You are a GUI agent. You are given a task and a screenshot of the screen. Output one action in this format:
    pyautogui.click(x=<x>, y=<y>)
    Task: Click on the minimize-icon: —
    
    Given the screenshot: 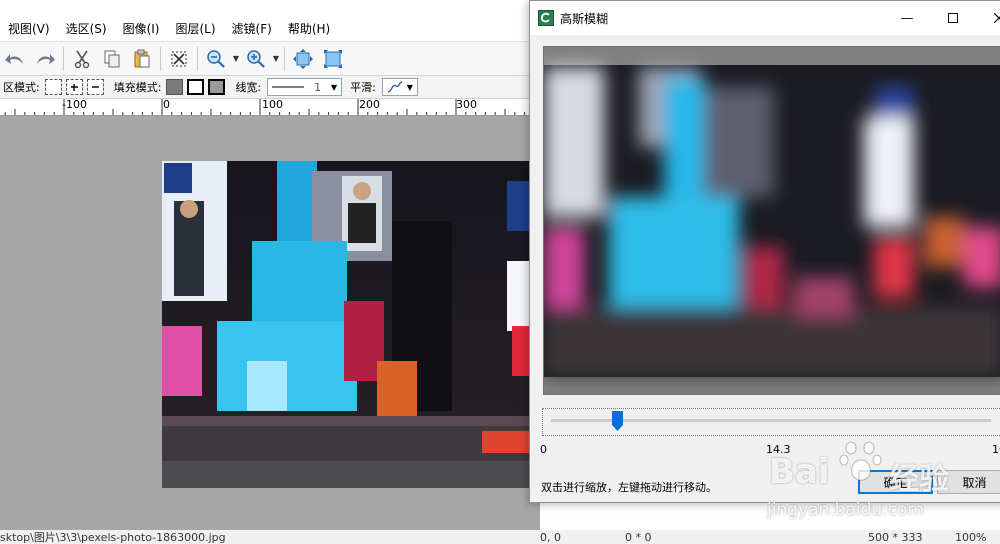 What is the action you would take?
    pyautogui.click(x=907, y=18)
    